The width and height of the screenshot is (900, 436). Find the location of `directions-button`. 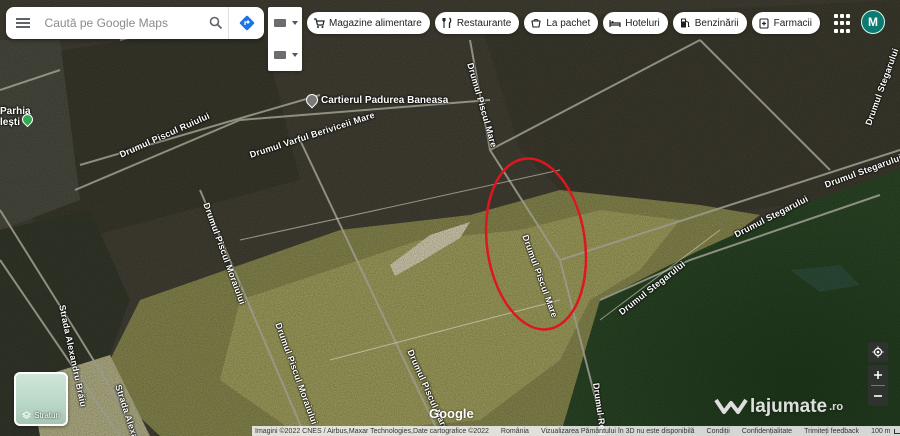

directions-button is located at coordinates (246, 23).